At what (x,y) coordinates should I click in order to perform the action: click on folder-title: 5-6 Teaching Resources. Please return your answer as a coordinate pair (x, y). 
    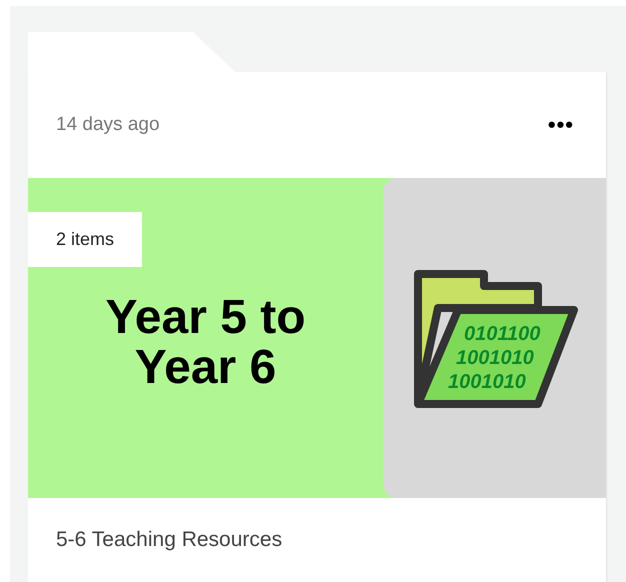
    Looking at the image, I should click on (169, 540).